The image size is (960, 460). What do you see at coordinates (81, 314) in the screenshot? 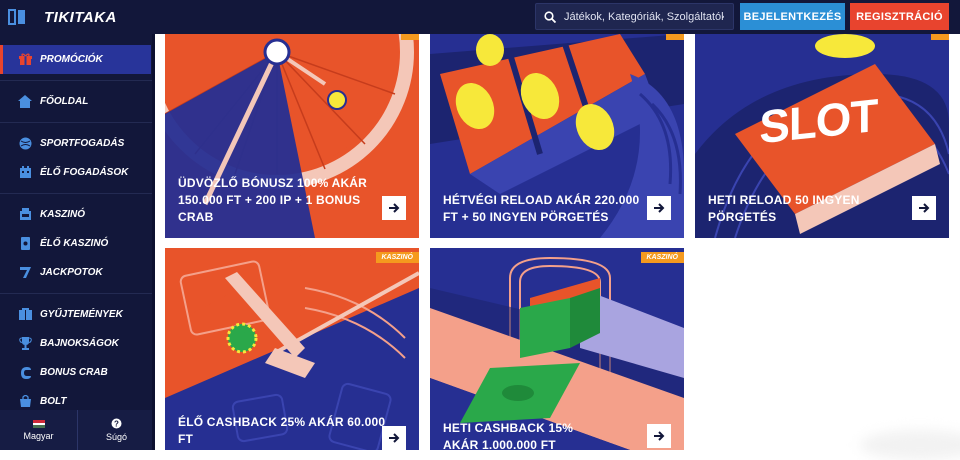
I see `sidebar-item-label: GYŰJTEMÉNYEK` at bounding box center [81, 314].